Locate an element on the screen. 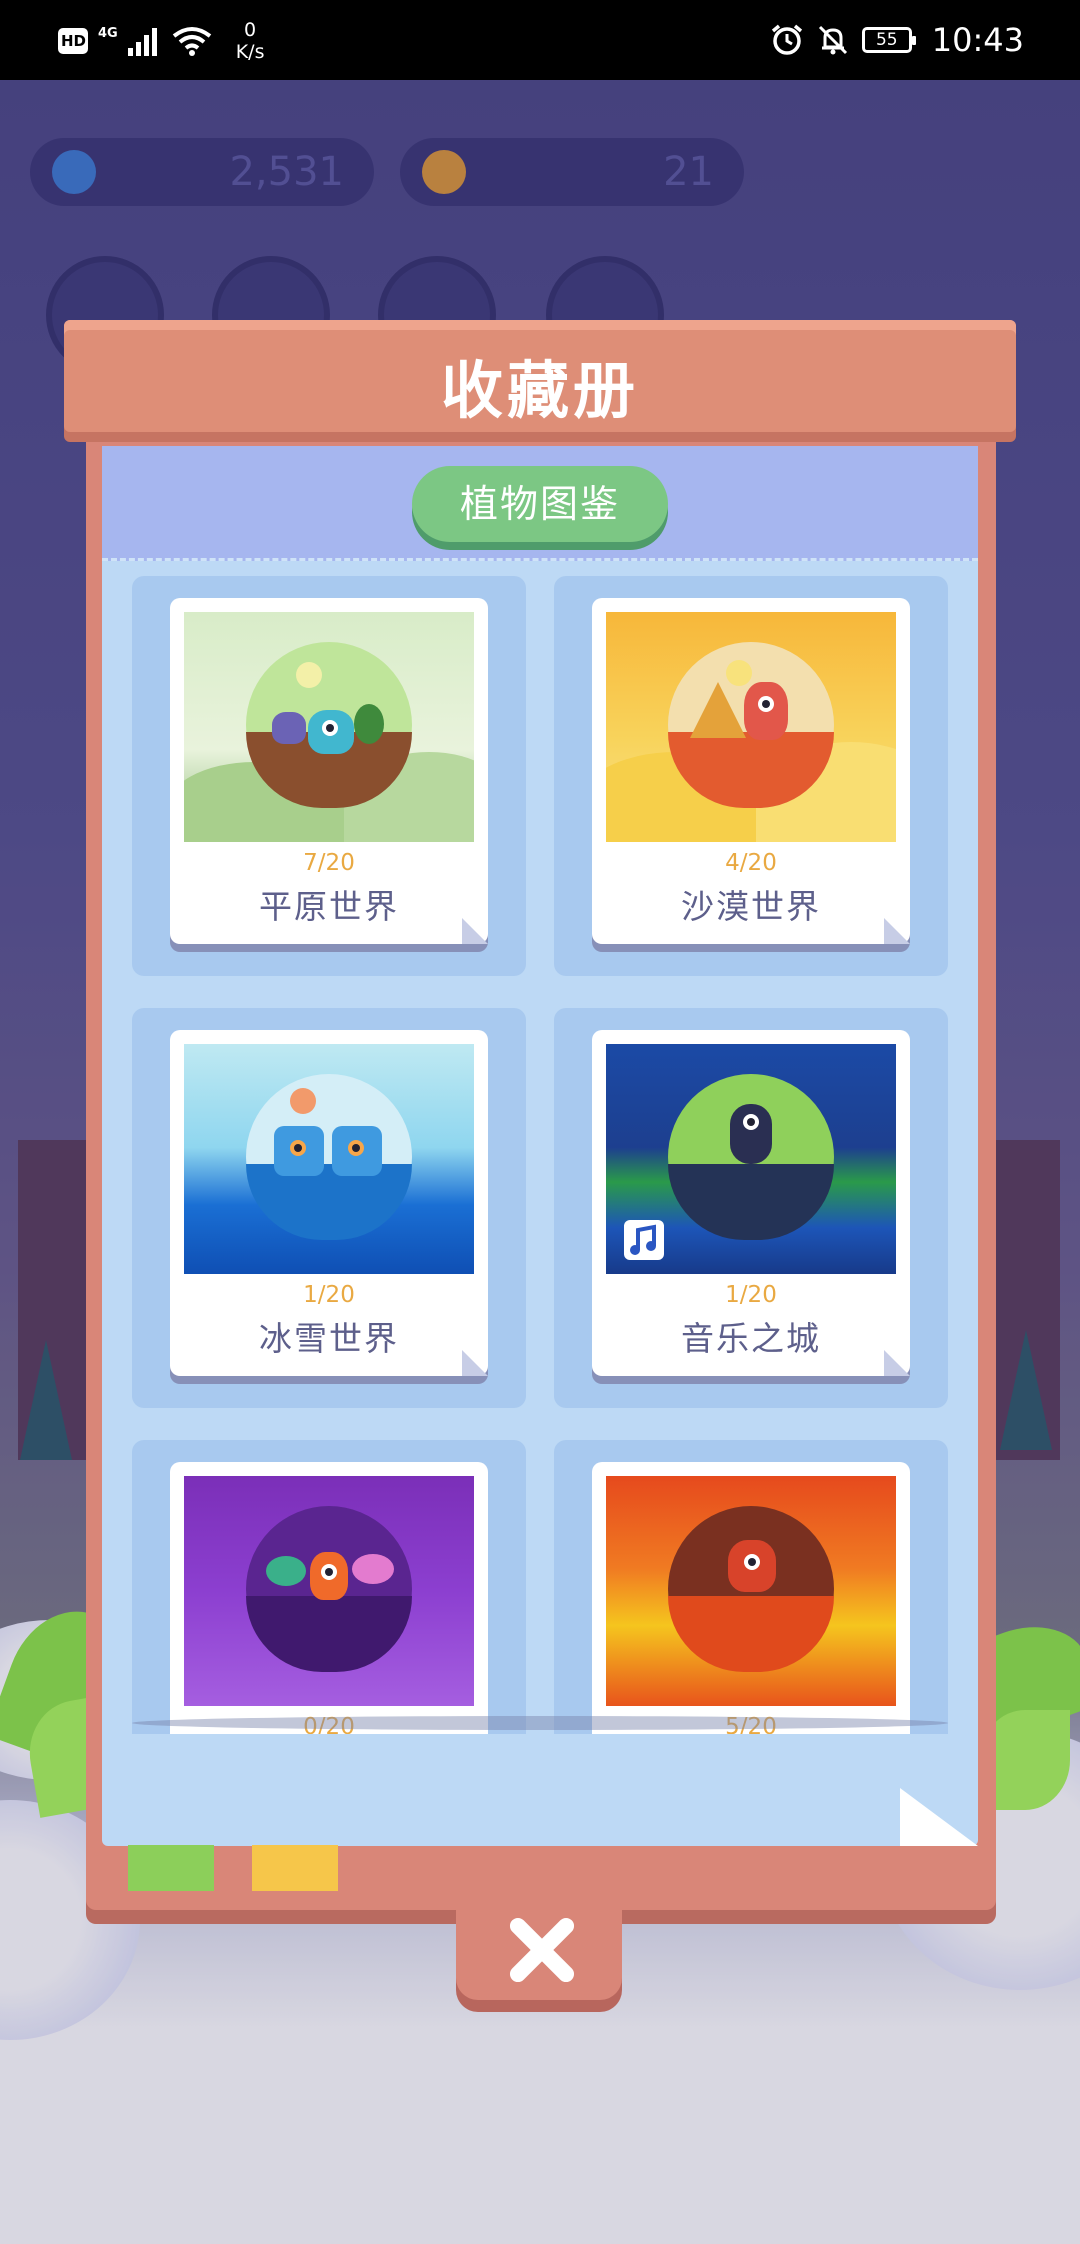 The height and width of the screenshot is (2244, 1080). network-speed: 0 K/s is located at coordinates (250, 41).